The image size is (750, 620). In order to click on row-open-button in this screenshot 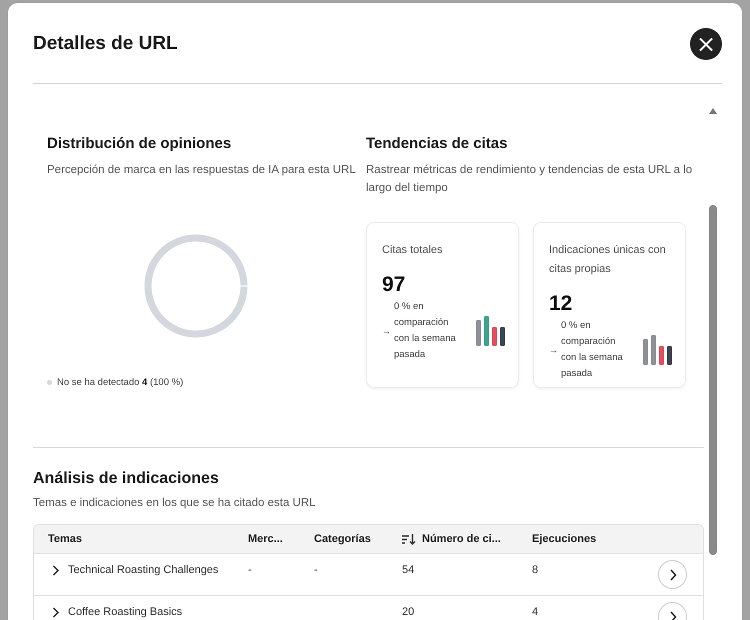, I will do `click(672, 574)`.